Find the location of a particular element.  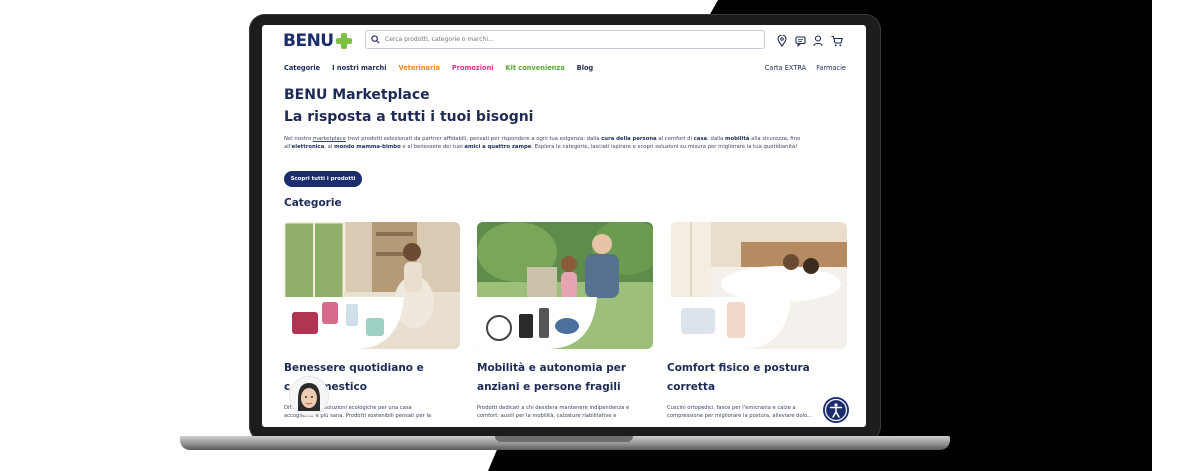

category-image-mobilita is located at coordinates (565, 285).